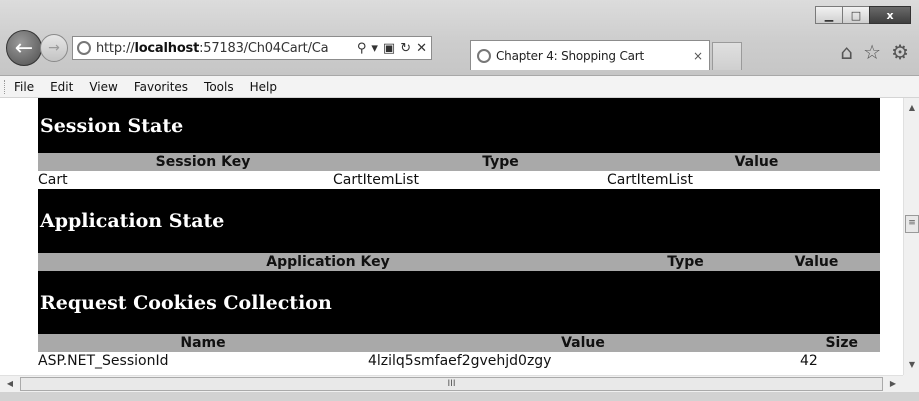 Image resolution: width=919 pixels, height=401 pixels. I want to click on menu-tools: Tools, so click(219, 87).